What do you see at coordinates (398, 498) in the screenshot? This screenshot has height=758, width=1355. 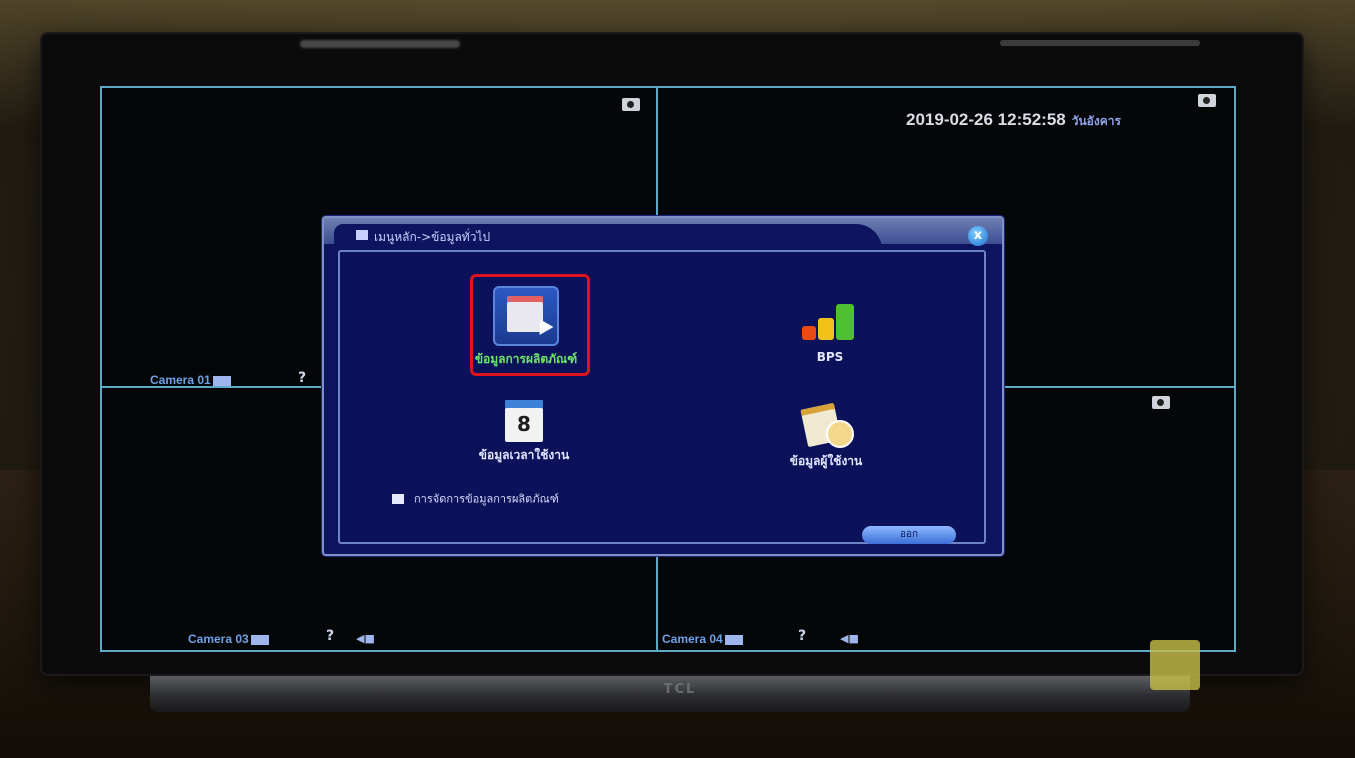 I see `checkbox` at bounding box center [398, 498].